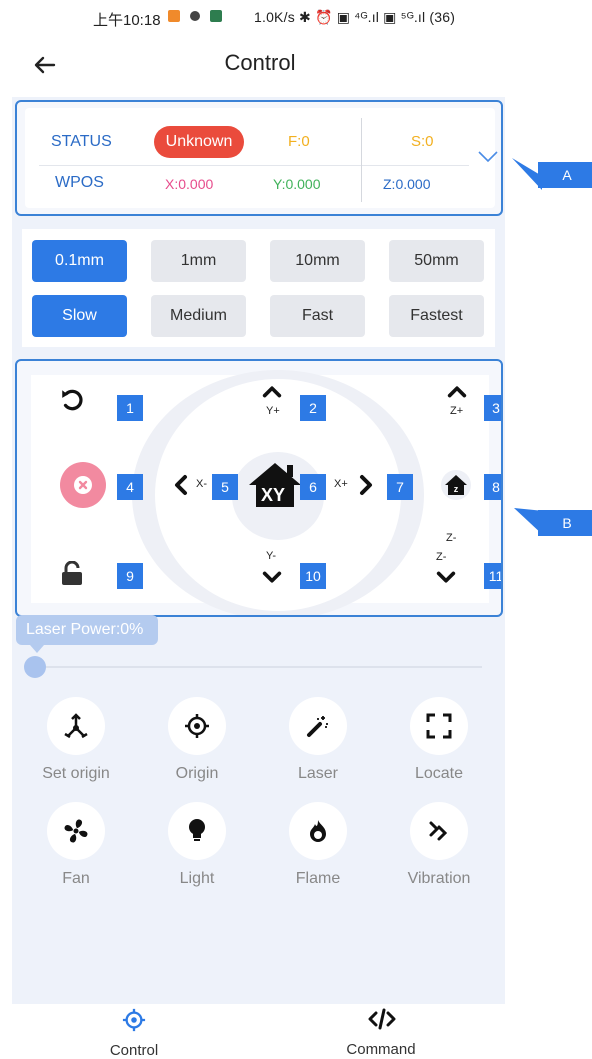 The width and height of the screenshot is (592, 1059). What do you see at coordinates (296, 1031) in the screenshot?
I see `bottom-navigation: Control Command` at bounding box center [296, 1031].